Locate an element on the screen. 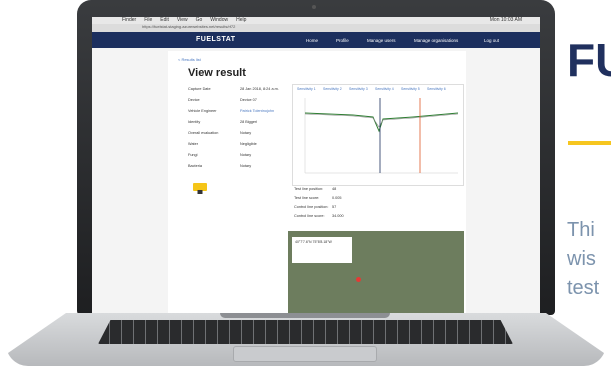 This screenshot has width=611, height=374. map-info-card: 40°7'7.6"N 75°8'8.18"W is located at coordinates (322, 250).